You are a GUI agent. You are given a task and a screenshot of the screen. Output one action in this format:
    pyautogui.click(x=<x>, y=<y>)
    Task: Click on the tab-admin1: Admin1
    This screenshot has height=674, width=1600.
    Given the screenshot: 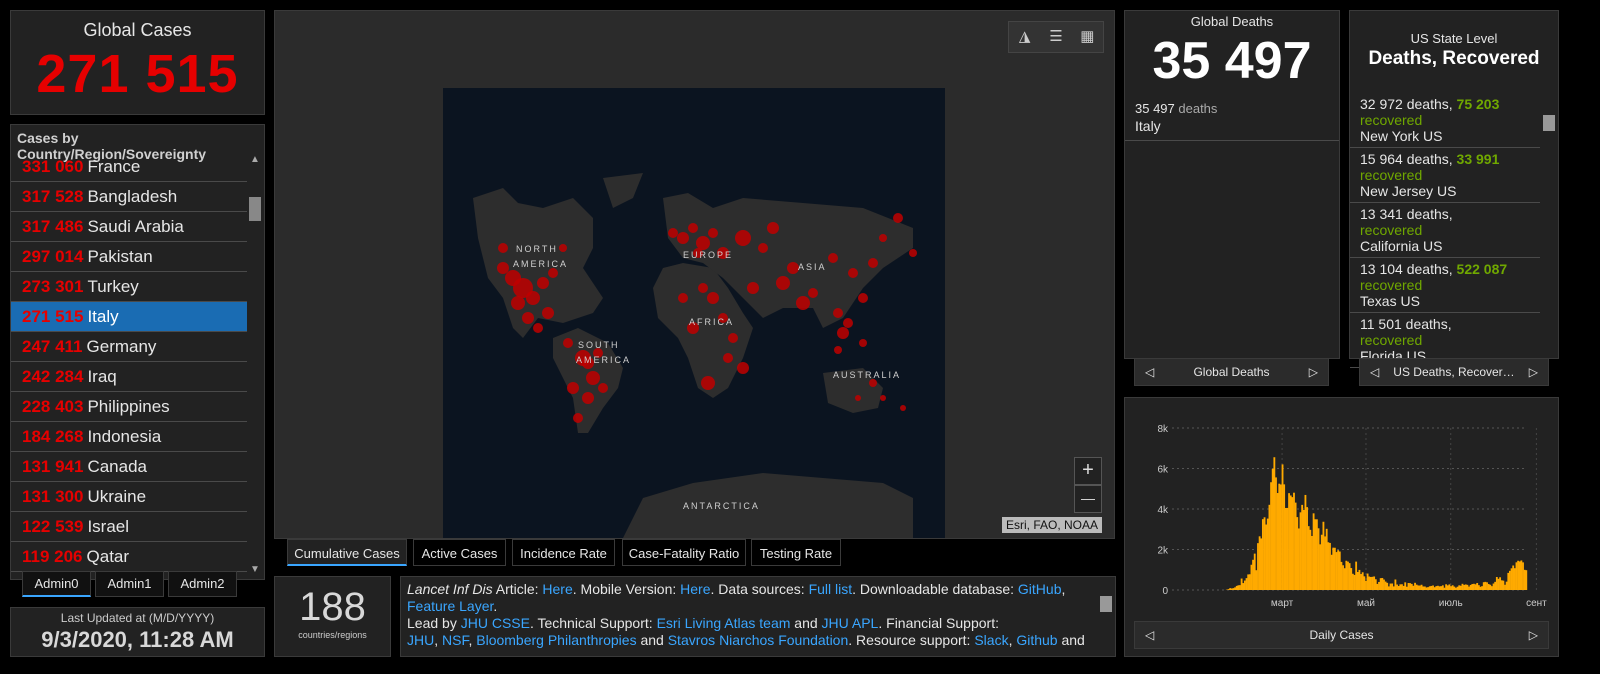 What is the action you would take?
    pyautogui.click(x=129, y=584)
    